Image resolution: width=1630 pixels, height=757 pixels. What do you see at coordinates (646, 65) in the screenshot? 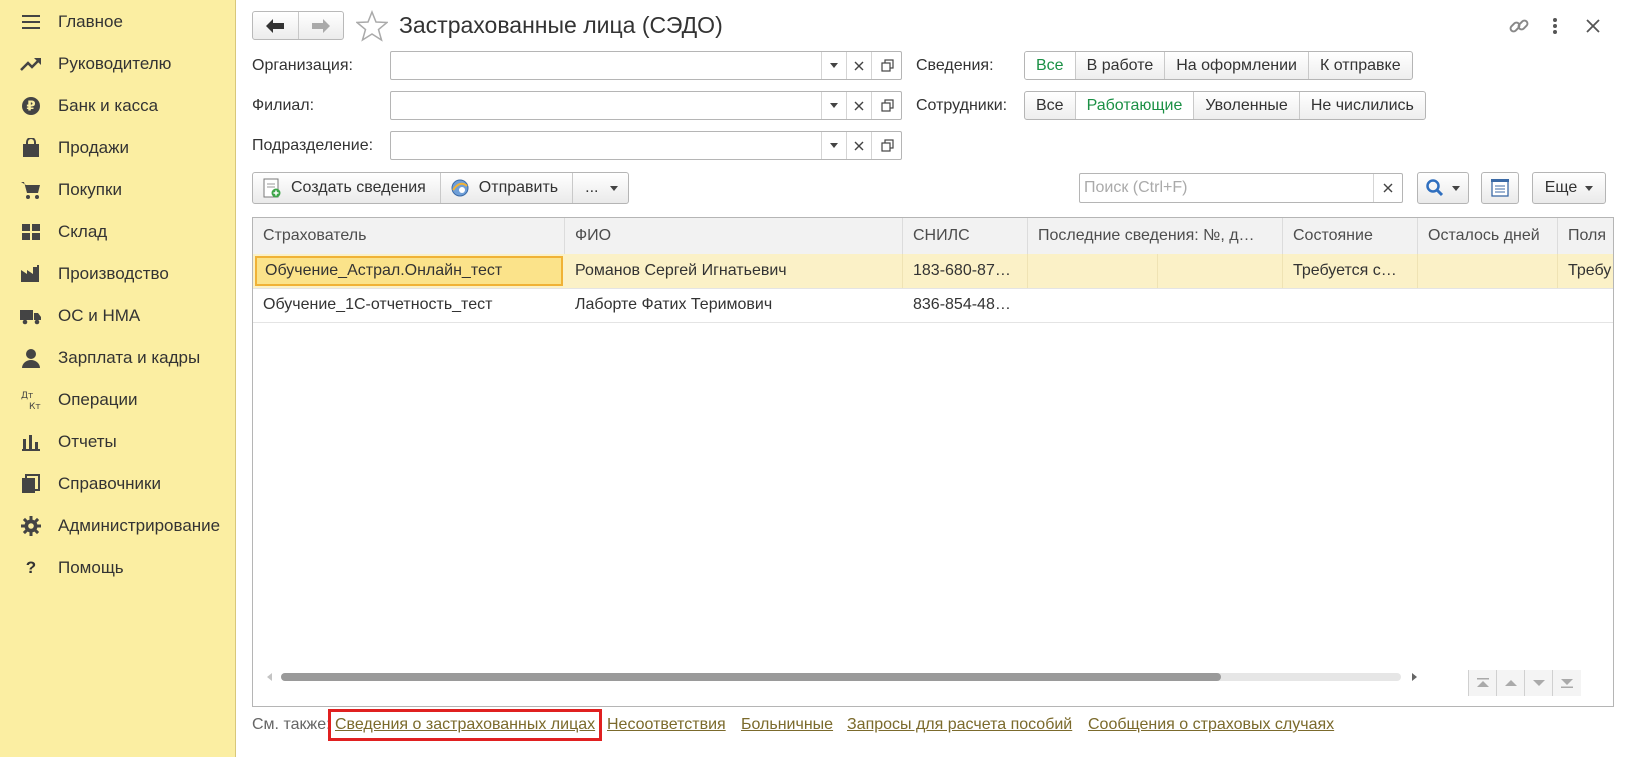
I see `organization-field` at bounding box center [646, 65].